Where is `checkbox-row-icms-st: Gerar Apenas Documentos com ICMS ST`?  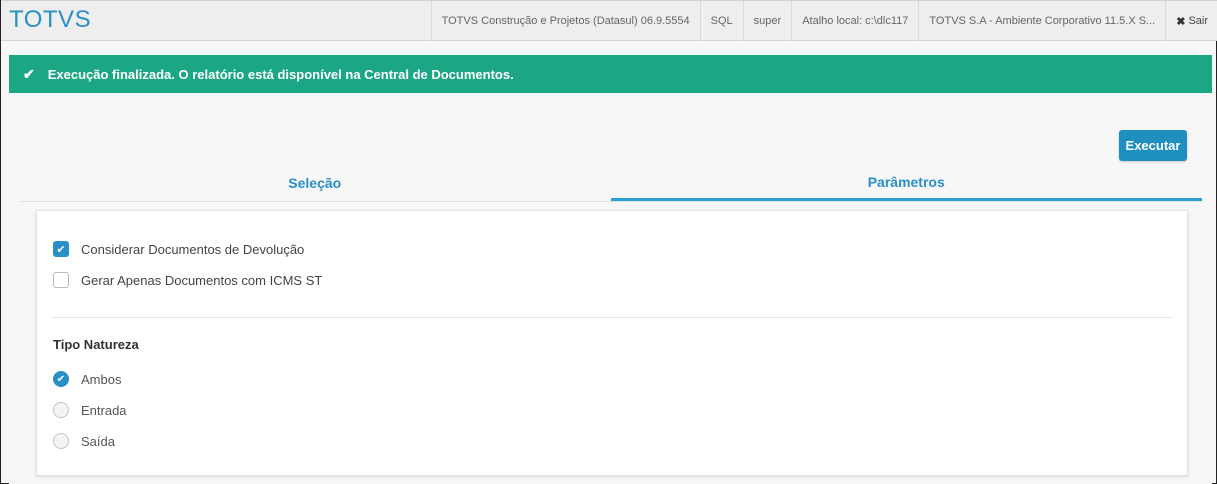
checkbox-row-icms-st: Gerar Apenas Documentos com ICMS ST is located at coordinates (187, 280).